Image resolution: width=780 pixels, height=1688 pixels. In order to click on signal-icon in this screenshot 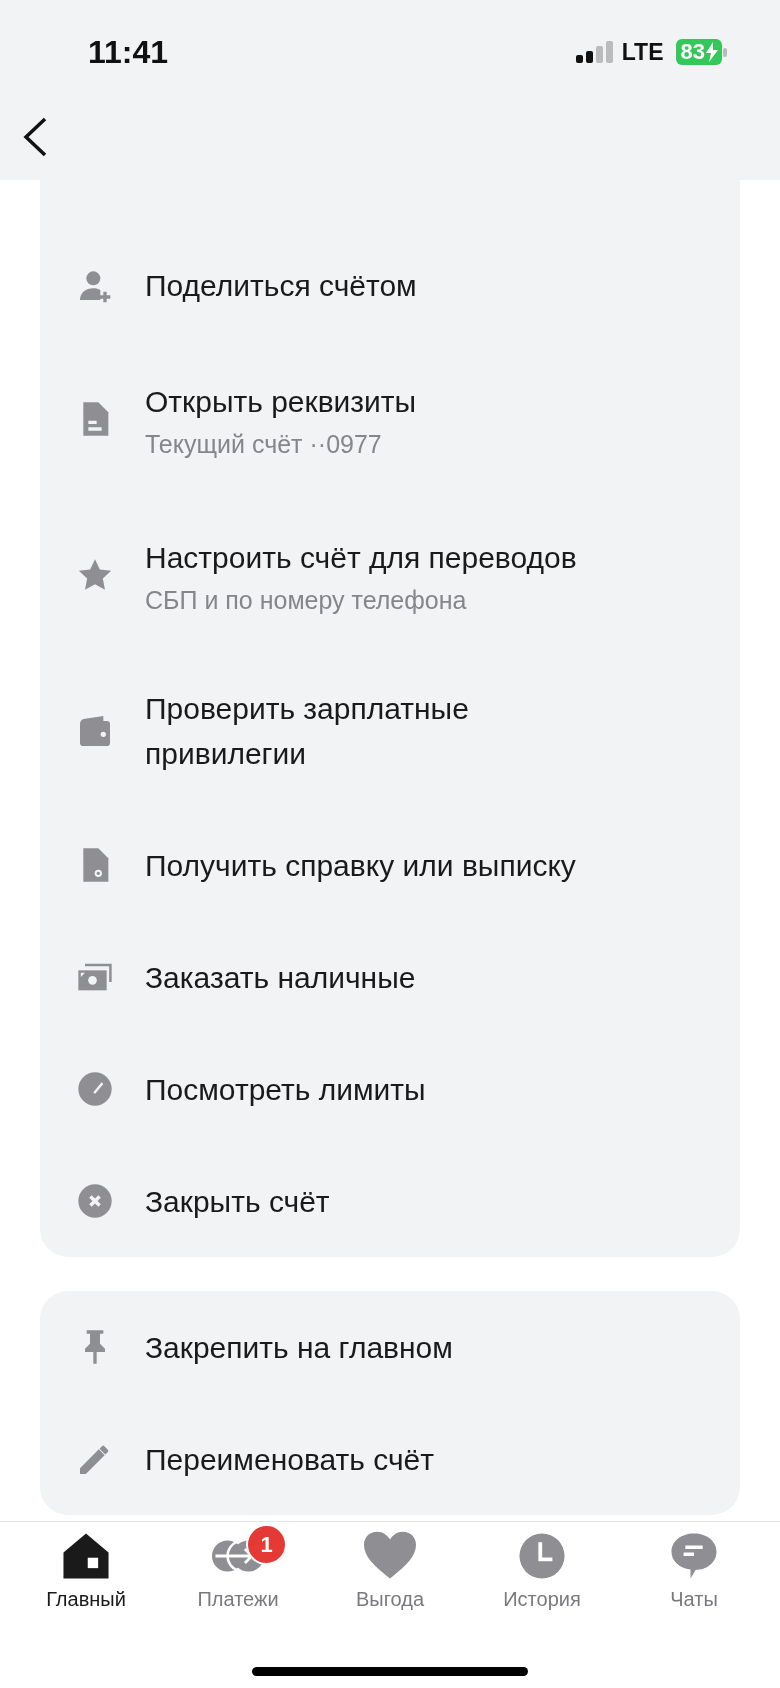, I will do `click(594, 52)`.